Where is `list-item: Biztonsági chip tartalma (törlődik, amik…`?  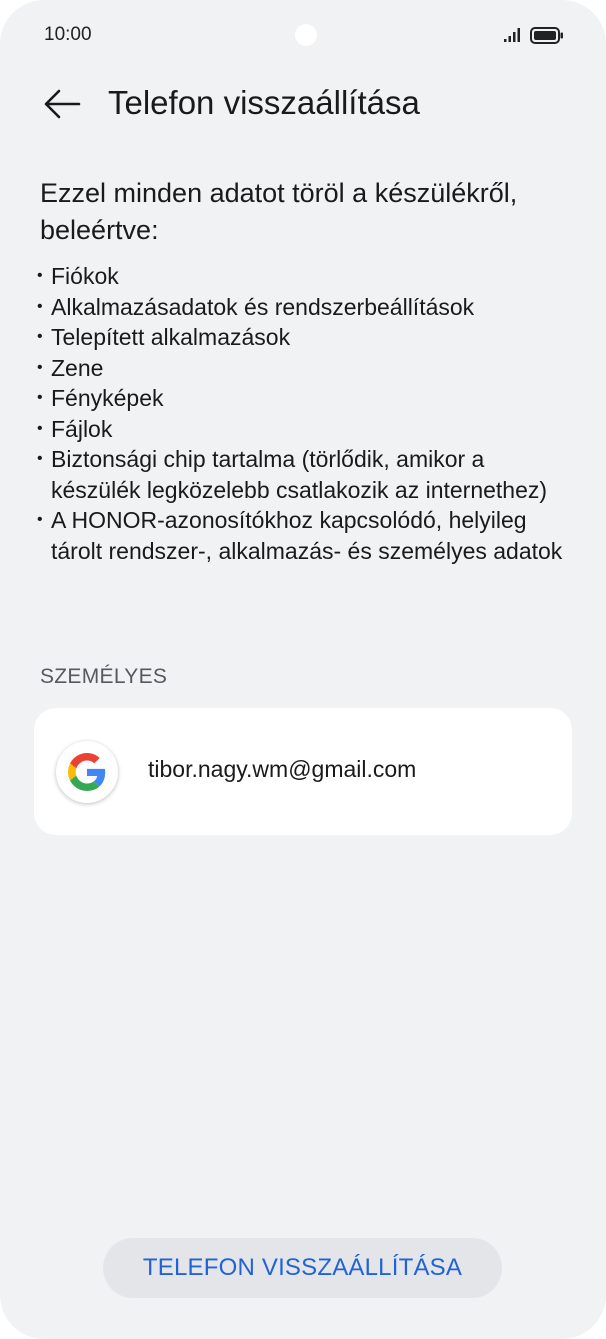 list-item: Biztonsági chip tartalma (törlődik, amik… is located at coordinates (307, 474).